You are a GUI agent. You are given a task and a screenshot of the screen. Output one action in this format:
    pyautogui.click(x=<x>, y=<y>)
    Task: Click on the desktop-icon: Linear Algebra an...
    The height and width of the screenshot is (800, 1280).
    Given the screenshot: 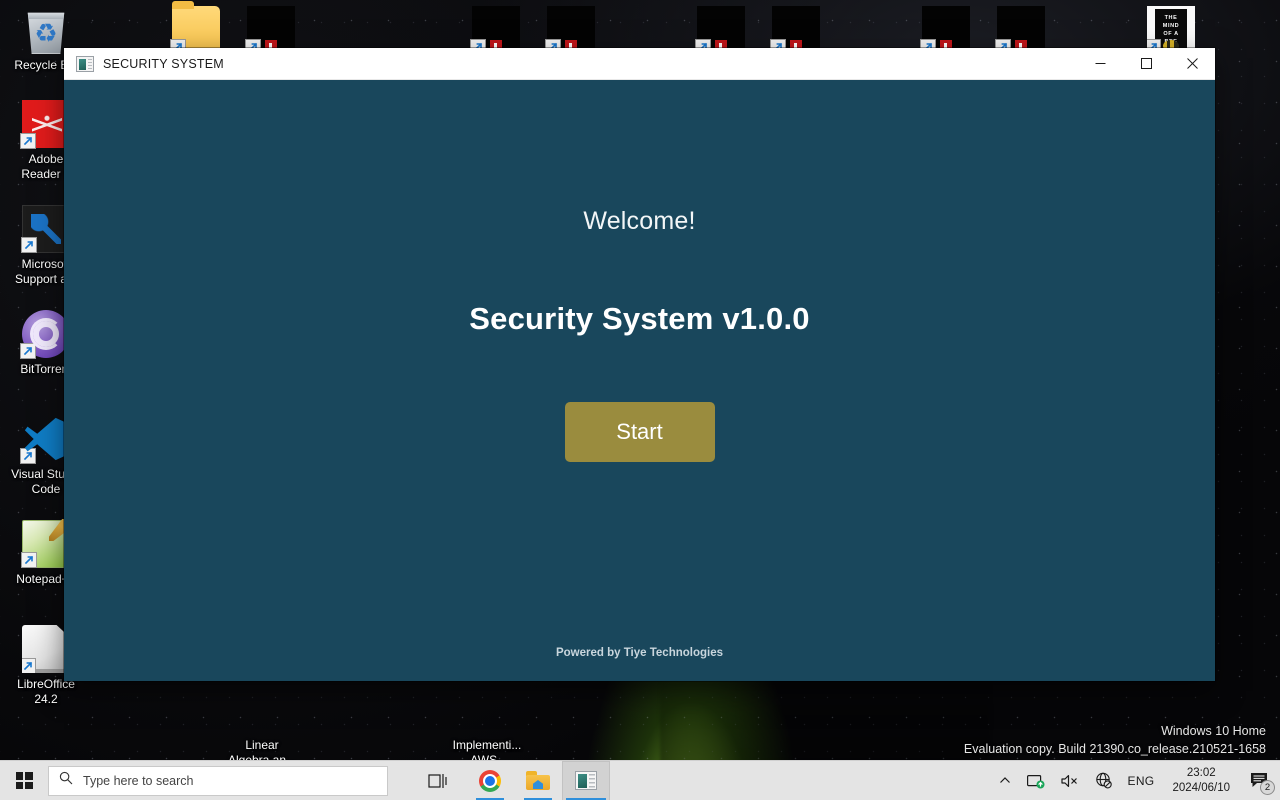 What is the action you would take?
    pyautogui.click(x=262, y=727)
    